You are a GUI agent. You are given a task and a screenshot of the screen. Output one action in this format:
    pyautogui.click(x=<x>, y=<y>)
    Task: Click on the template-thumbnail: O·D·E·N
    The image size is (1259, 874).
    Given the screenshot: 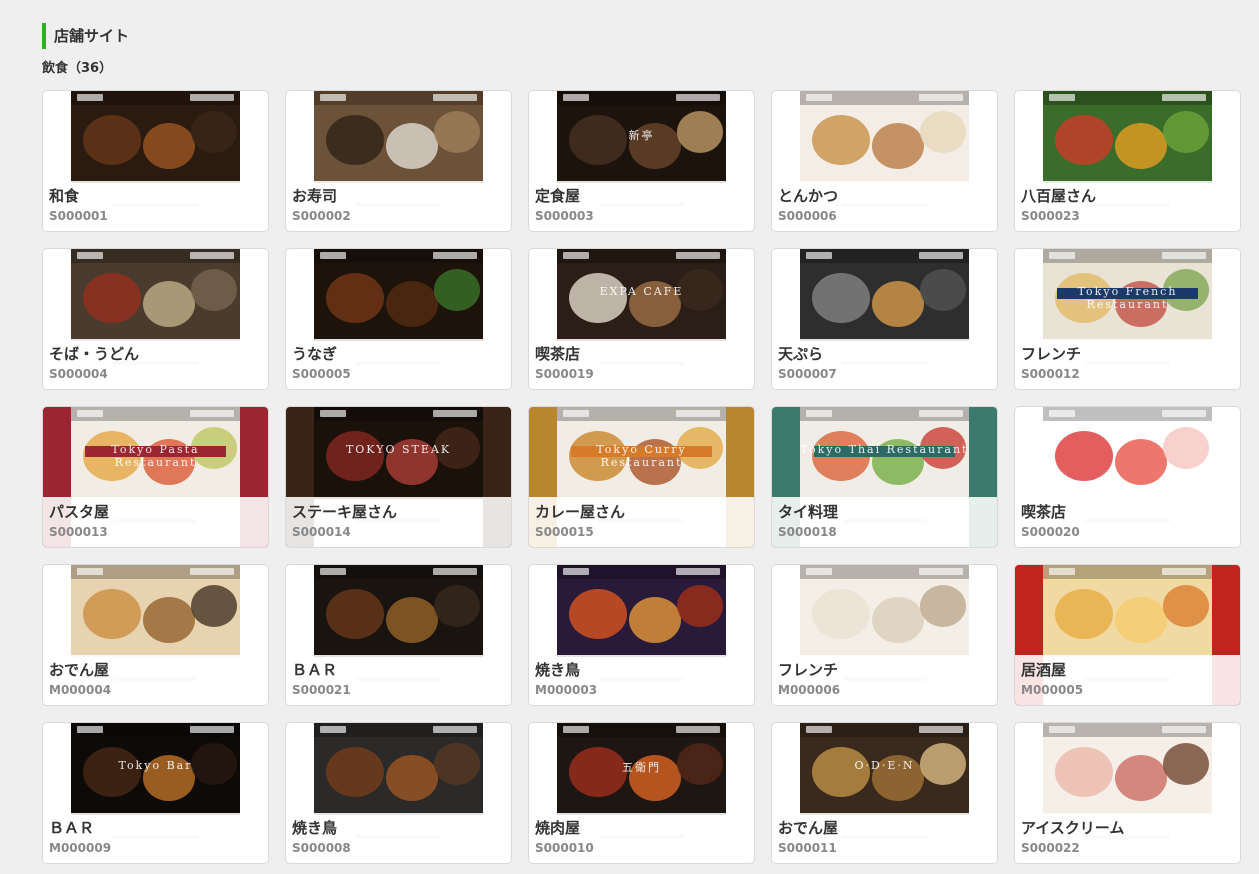 What is the action you would take?
    pyautogui.click(x=884, y=769)
    